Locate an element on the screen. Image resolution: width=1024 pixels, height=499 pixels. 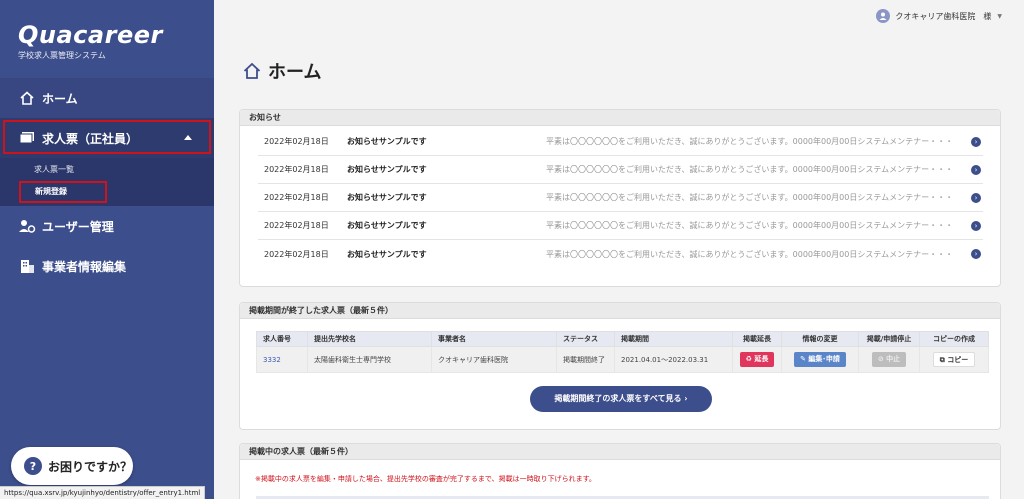
copy-cell: ⧉ コピー is located at coordinates (954, 359).